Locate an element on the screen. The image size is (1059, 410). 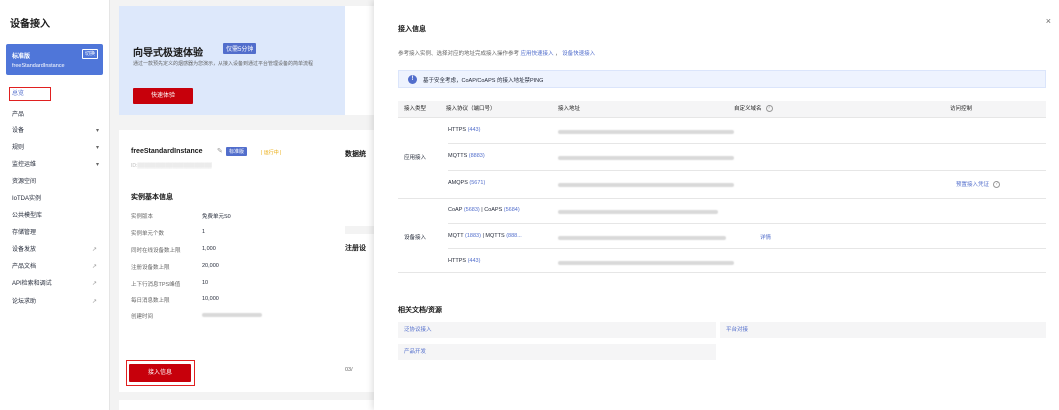
sidebar-item-label: 论坛求助 is located at coordinates (24, 302).